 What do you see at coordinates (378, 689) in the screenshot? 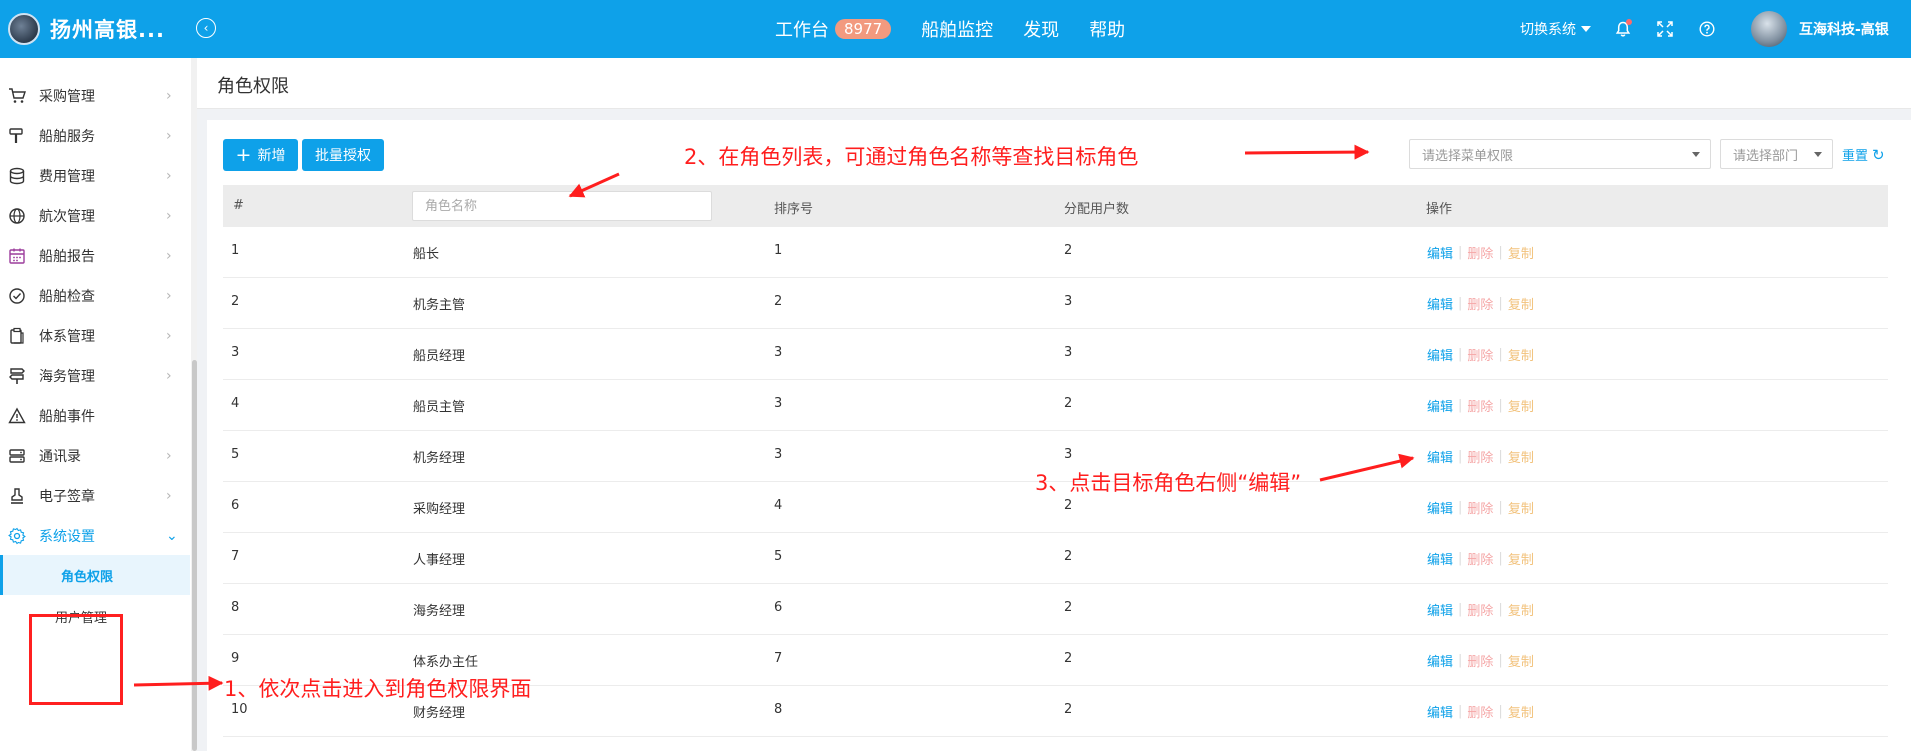
I see `annotation-step1: 1、依次点击进入到角色权限界面` at bounding box center [378, 689].